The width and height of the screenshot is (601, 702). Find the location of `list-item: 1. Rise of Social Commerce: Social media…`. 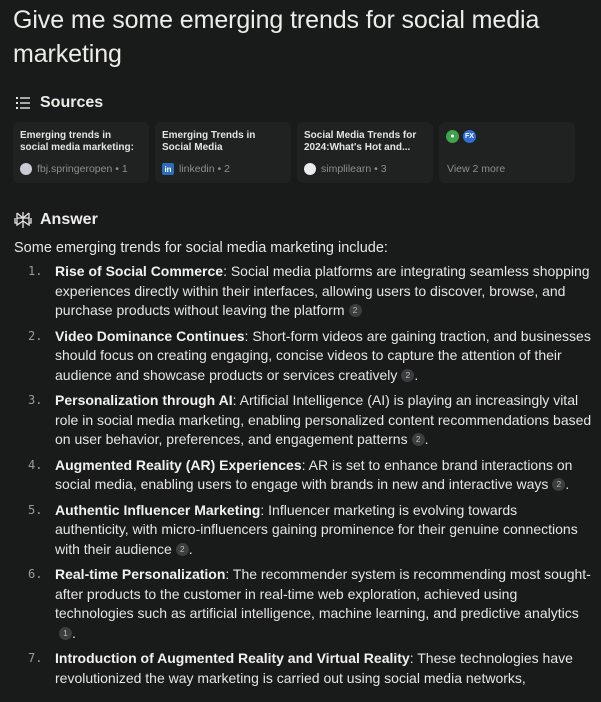

list-item: 1. Rise of Social Commerce: Social media… is located at coordinates (309, 290).